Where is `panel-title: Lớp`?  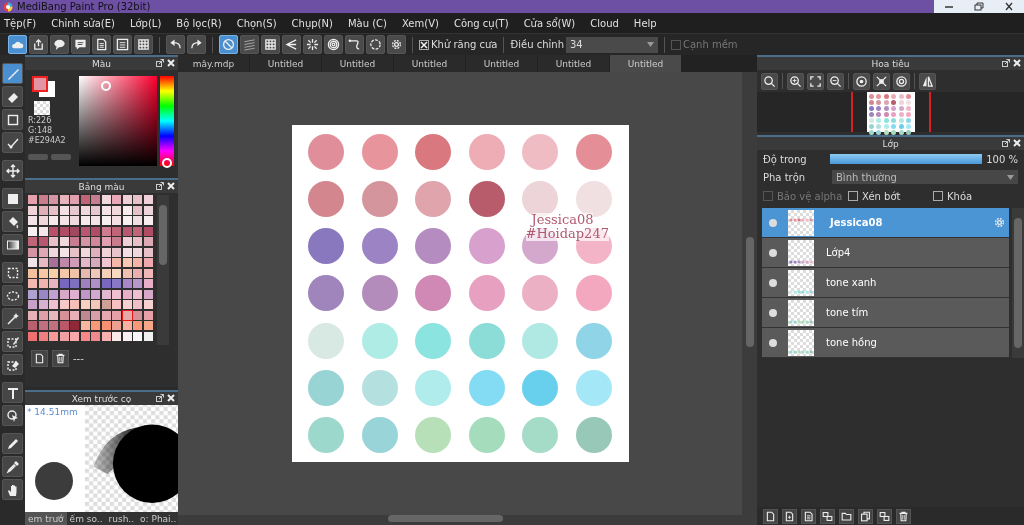 panel-title: Lớp is located at coordinates (890, 143).